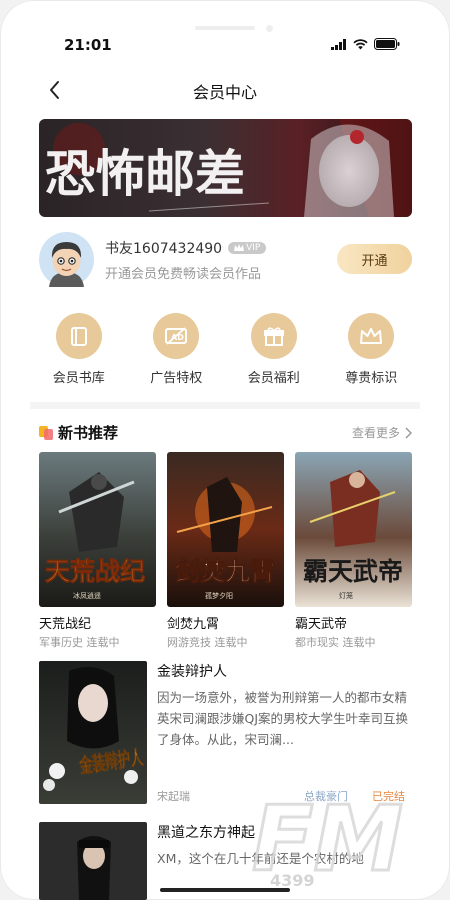 The image size is (450, 900). What do you see at coordinates (273, 378) in the screenshot?
I see `feature-label: 会员福利` at bounding box center [273, 378].